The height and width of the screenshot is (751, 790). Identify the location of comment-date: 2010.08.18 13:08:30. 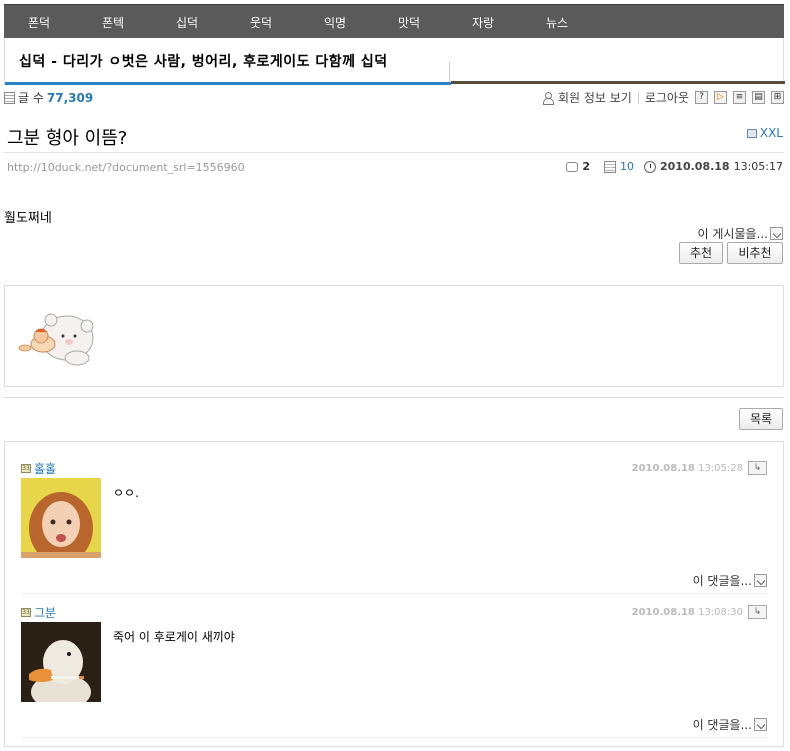
(687, 612).